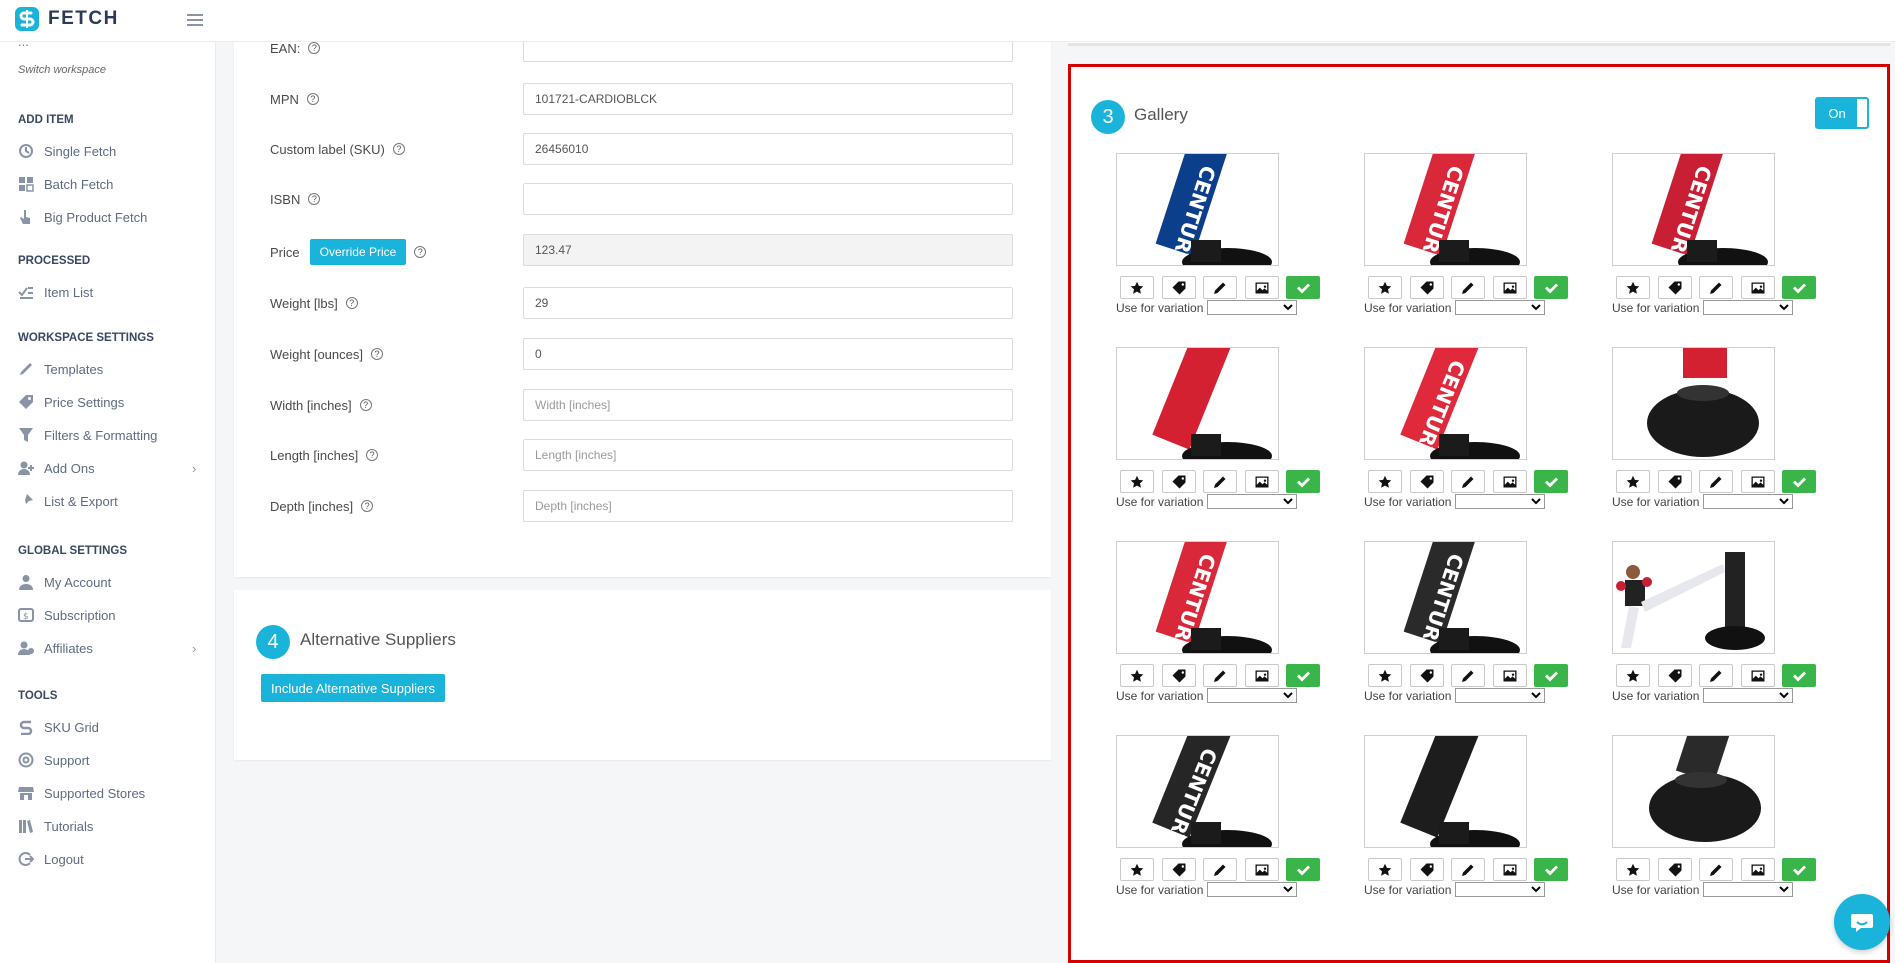 The height and width of the screenshot is (963, 1895). What do you see at coordinates (54, 760) in the screenshot?
I see `sidebar-item-support: Support` at bounding box center [54, 760].